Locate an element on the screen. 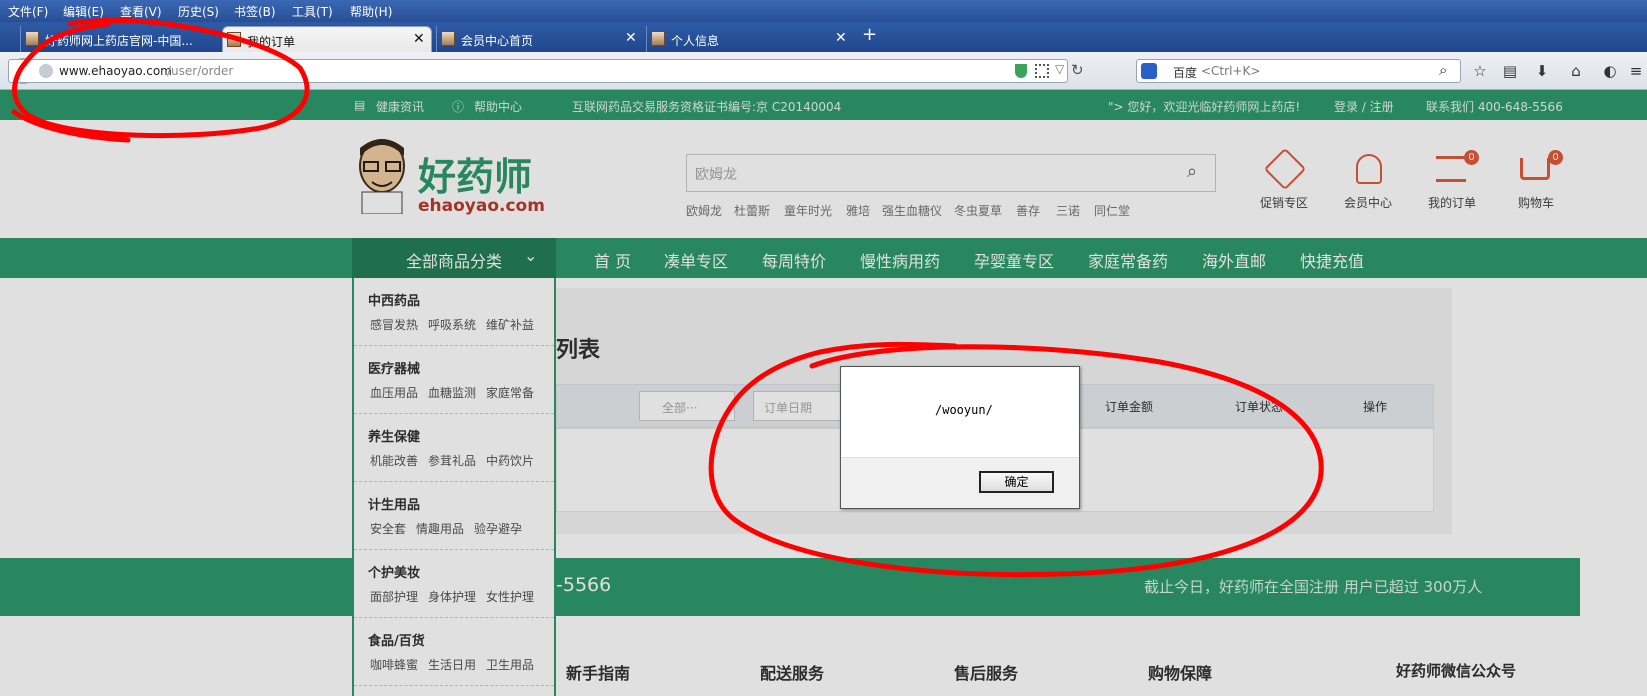 The image size is (1647, 696). annotation-circle-url is located at coordinates (160, 80).